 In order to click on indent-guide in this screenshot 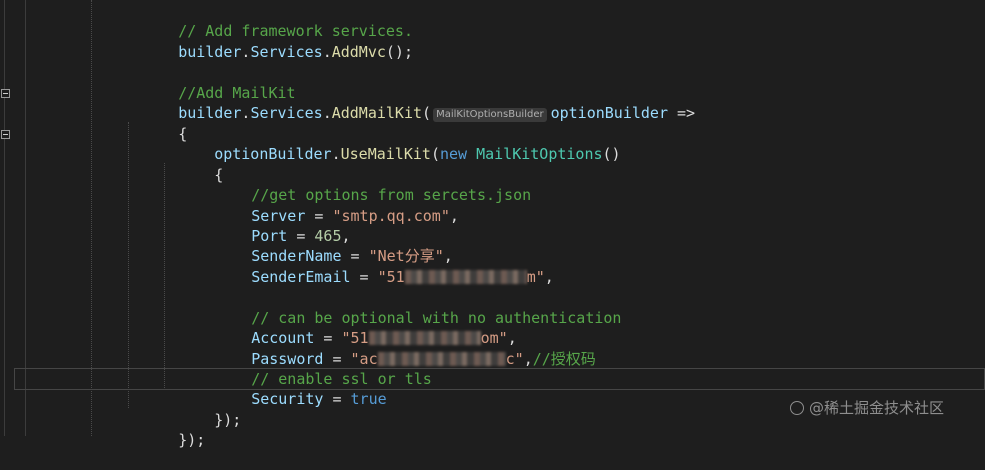, I will do `click(128, 265)`.